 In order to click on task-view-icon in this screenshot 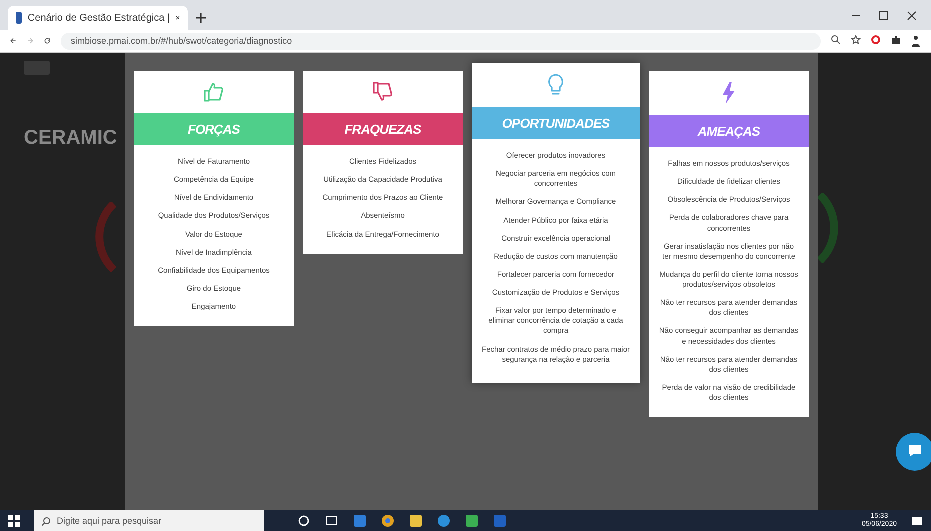, I will do `click(332, 521)`.